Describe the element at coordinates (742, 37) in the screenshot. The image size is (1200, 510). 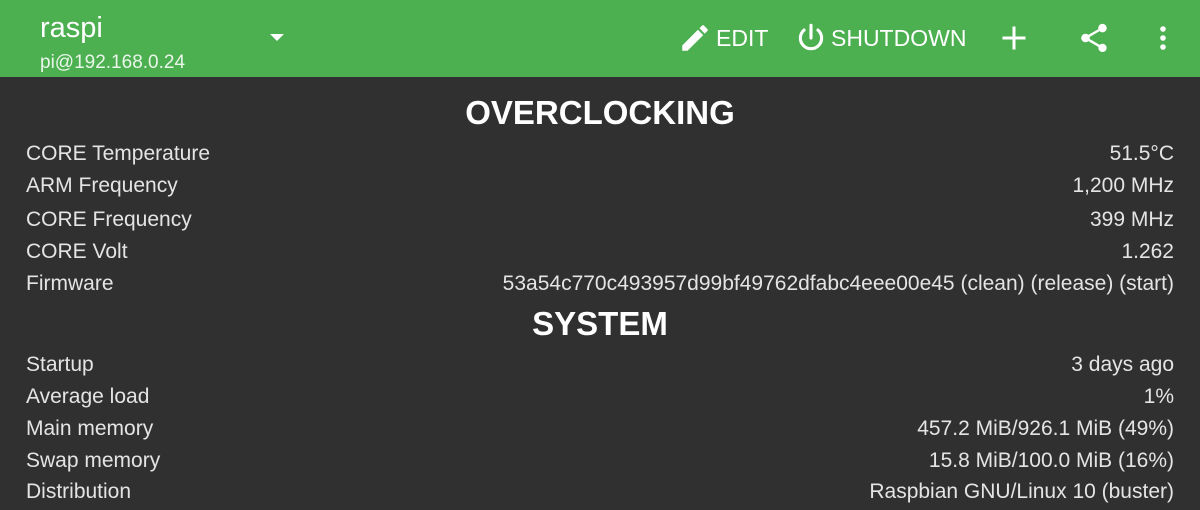
I see `edit-label: EDIT` at that location.